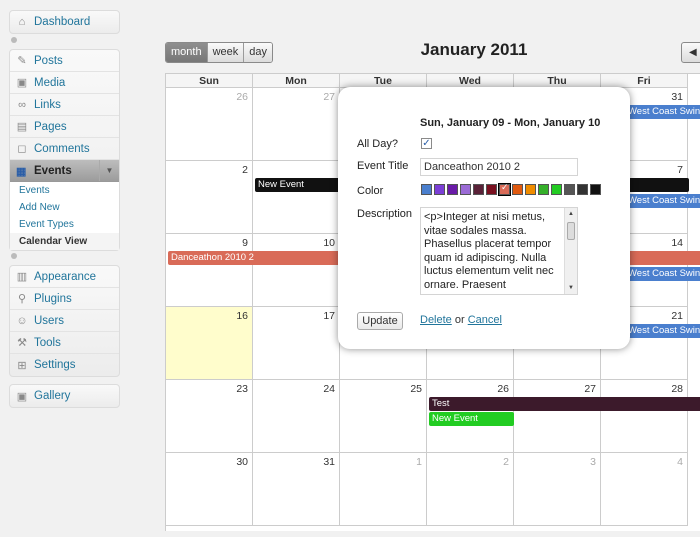 Image resolution: width=700 pixels, height=537 pixels. What do you see at coordinates (296, 270) in the screenshot?
I see `day-cell: 10` at bounding box center [296, 270].